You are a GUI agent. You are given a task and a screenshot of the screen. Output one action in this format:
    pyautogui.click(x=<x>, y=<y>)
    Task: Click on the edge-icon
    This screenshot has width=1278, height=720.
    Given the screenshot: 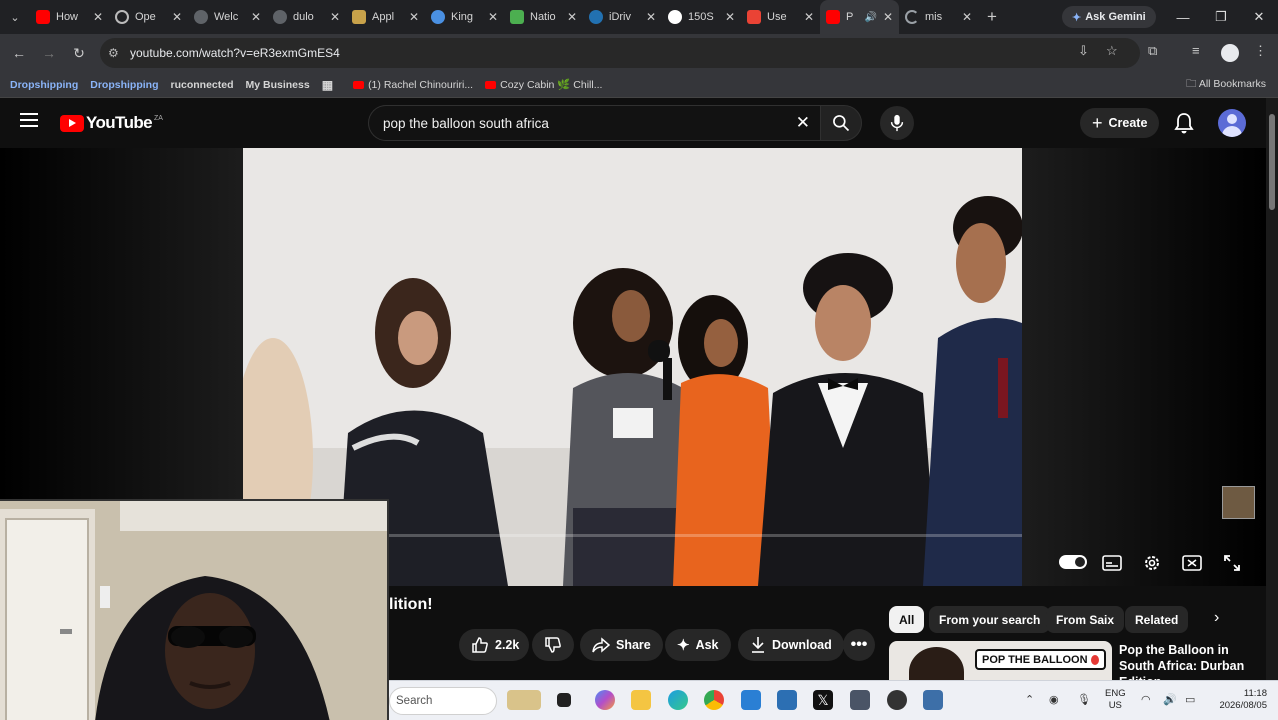 What is the action you would take?
    pyautogui.click(x=678, y=700)
    